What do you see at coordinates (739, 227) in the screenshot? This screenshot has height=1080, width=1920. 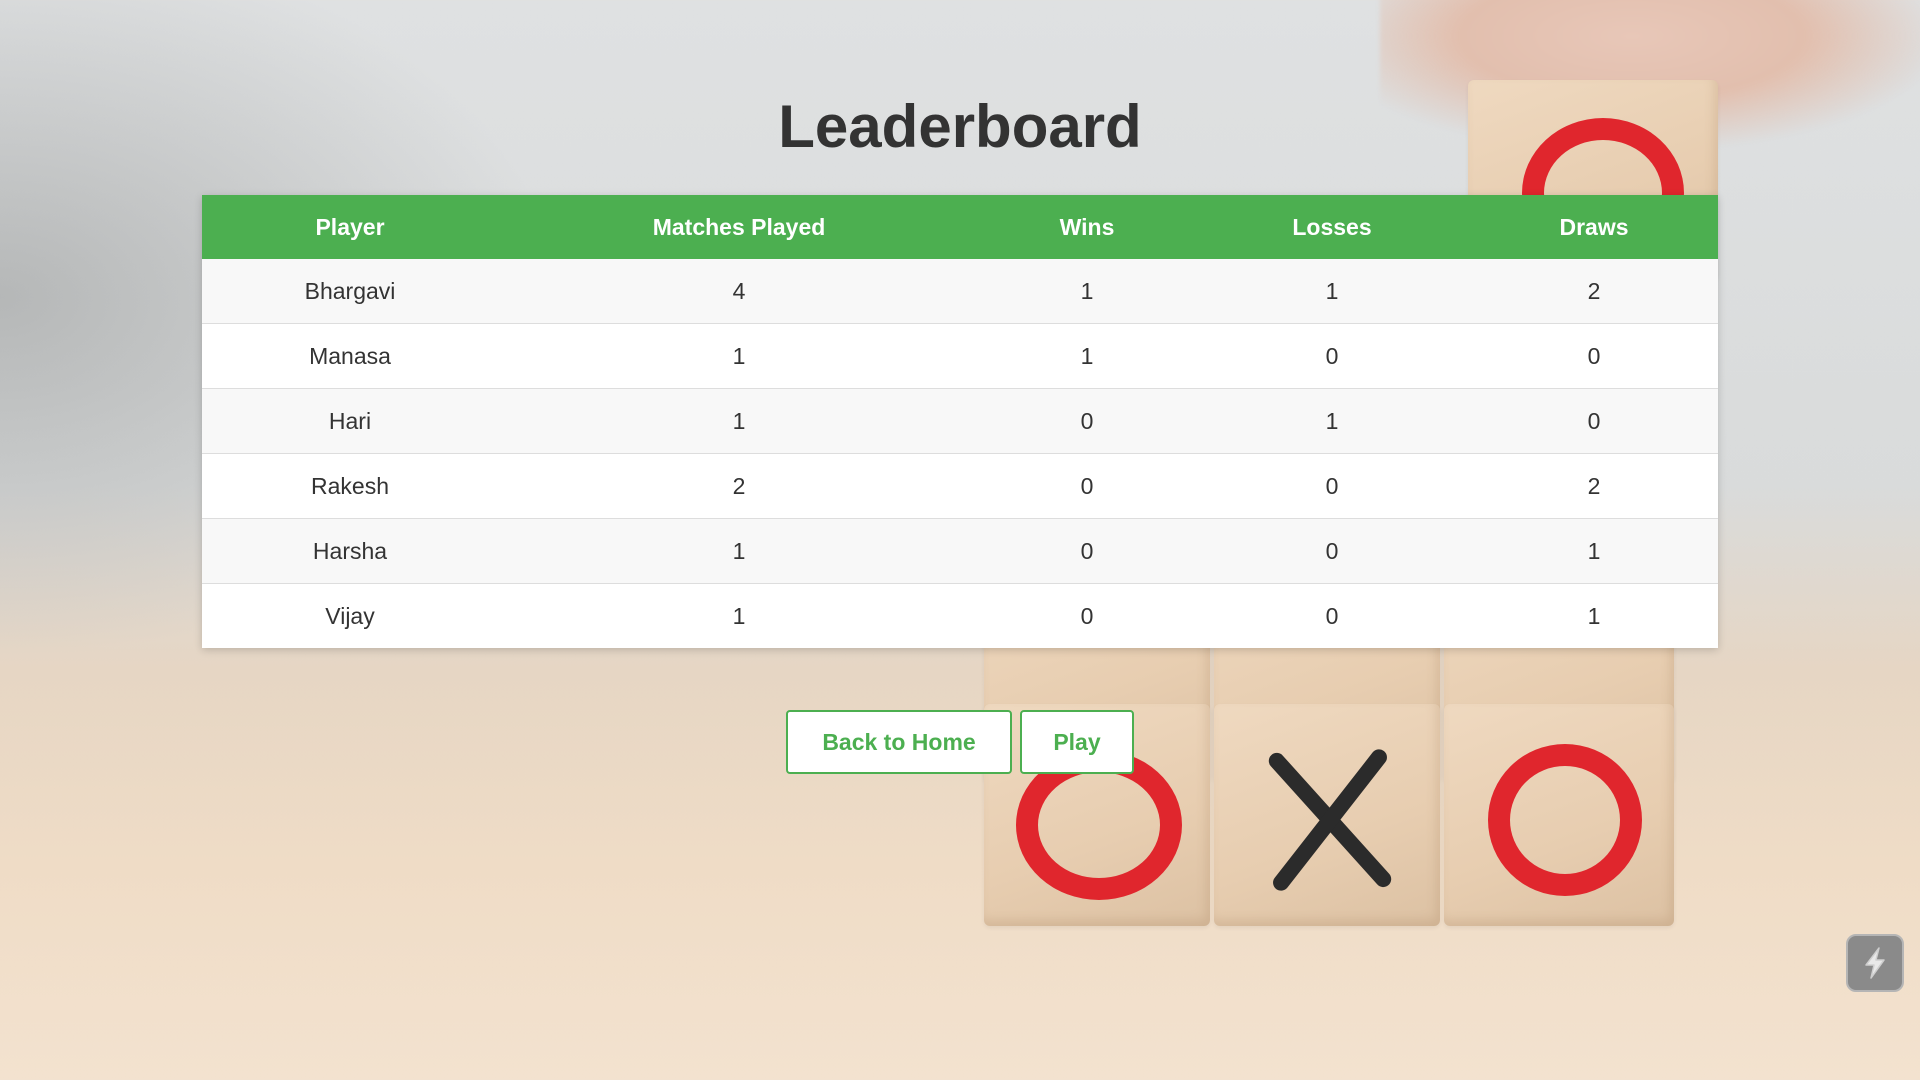 I see `column-header-matches-played: Matches Played` at bounding box center [739, 227].